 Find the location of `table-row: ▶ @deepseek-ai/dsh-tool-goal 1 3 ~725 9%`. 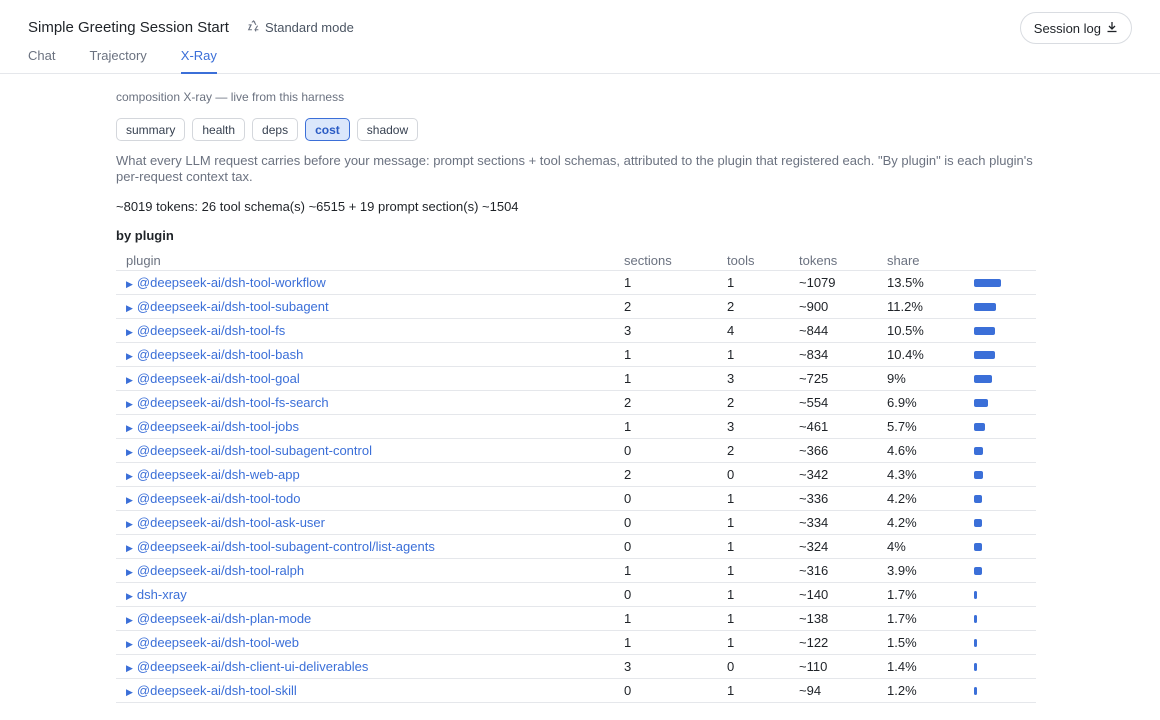

table-row: ▶ @deepseek-ai/dsh-tool-goal 1 3 ~725 9% is located at coordinates (576, 378).